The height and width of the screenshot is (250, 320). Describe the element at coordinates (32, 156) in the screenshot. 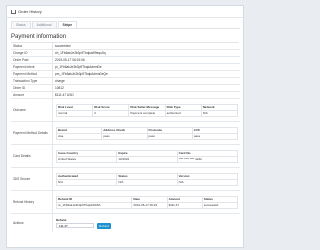

I see `field-label: Card Details` at that location.